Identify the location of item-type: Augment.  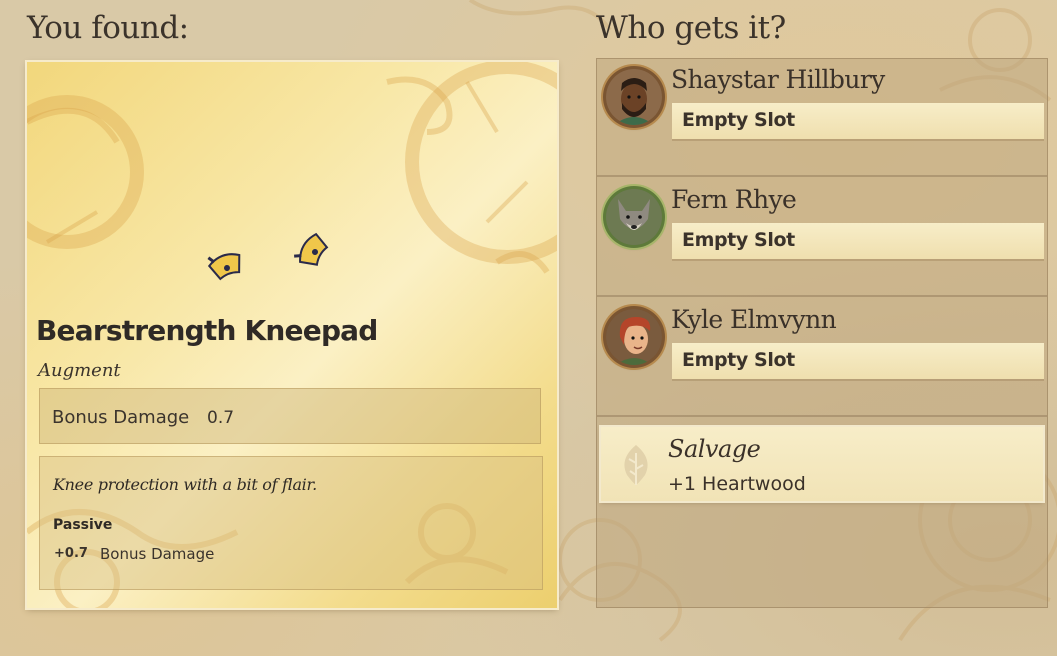
(79, 370).